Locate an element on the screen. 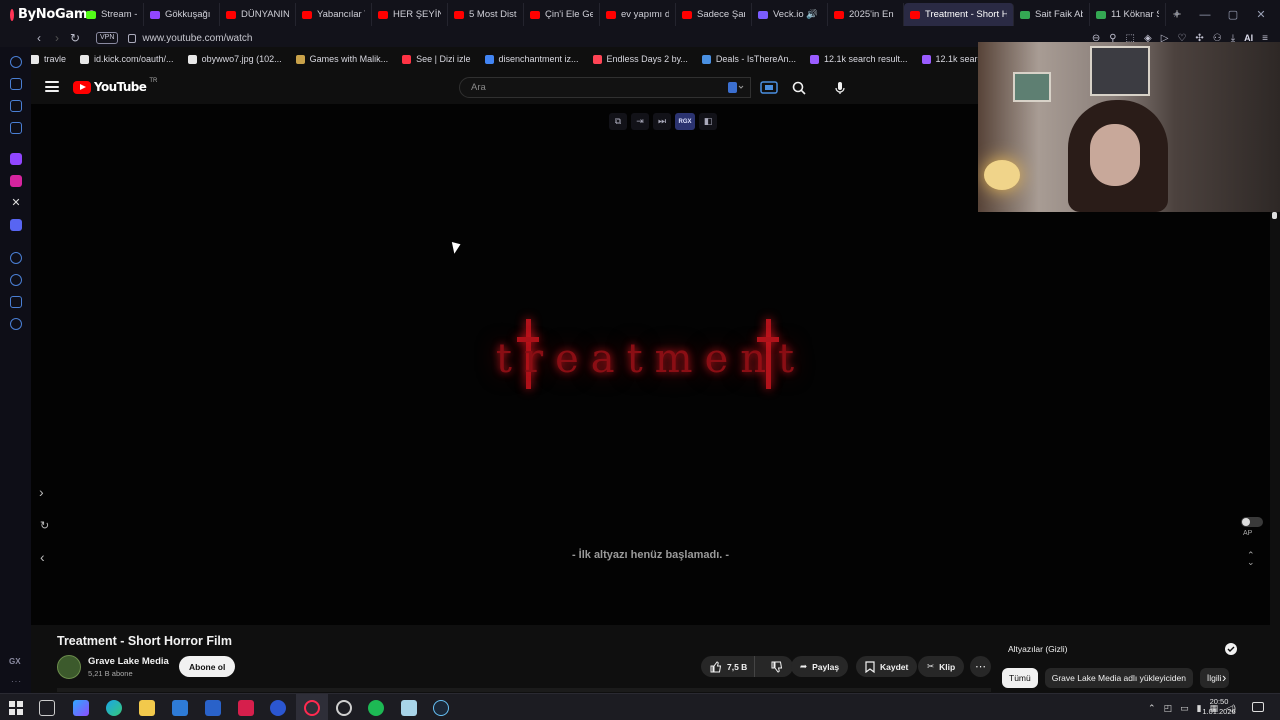 The image size is (1280, 720). browser-tab: Gökkuşağı | is located at coordinates (182, 14).